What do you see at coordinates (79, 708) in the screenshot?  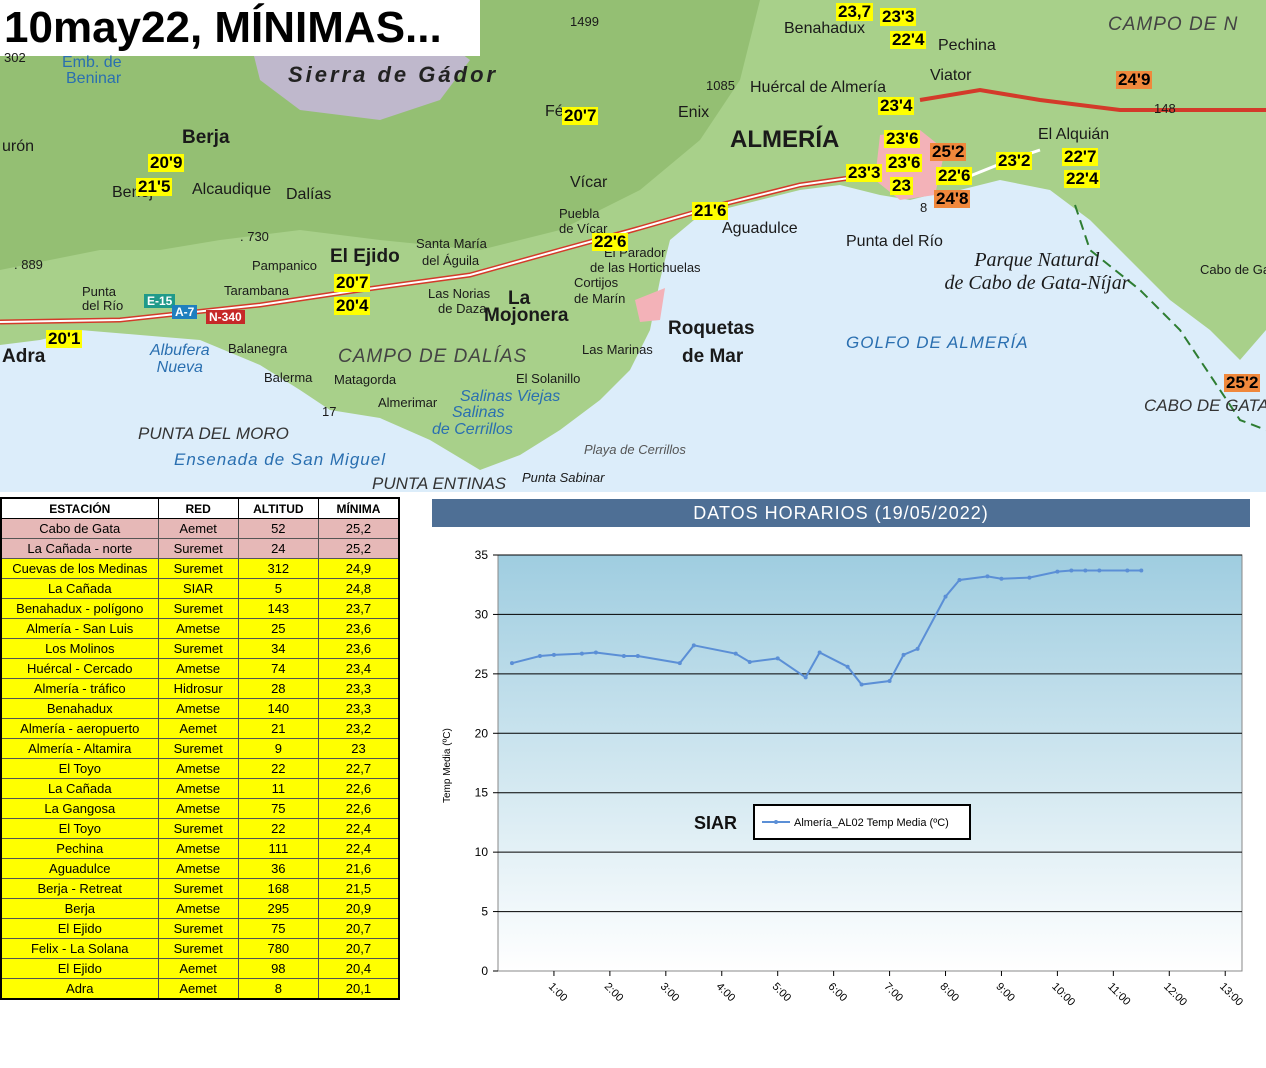 I see `cell-station: Benahadux` at bounding box center [79, 708].